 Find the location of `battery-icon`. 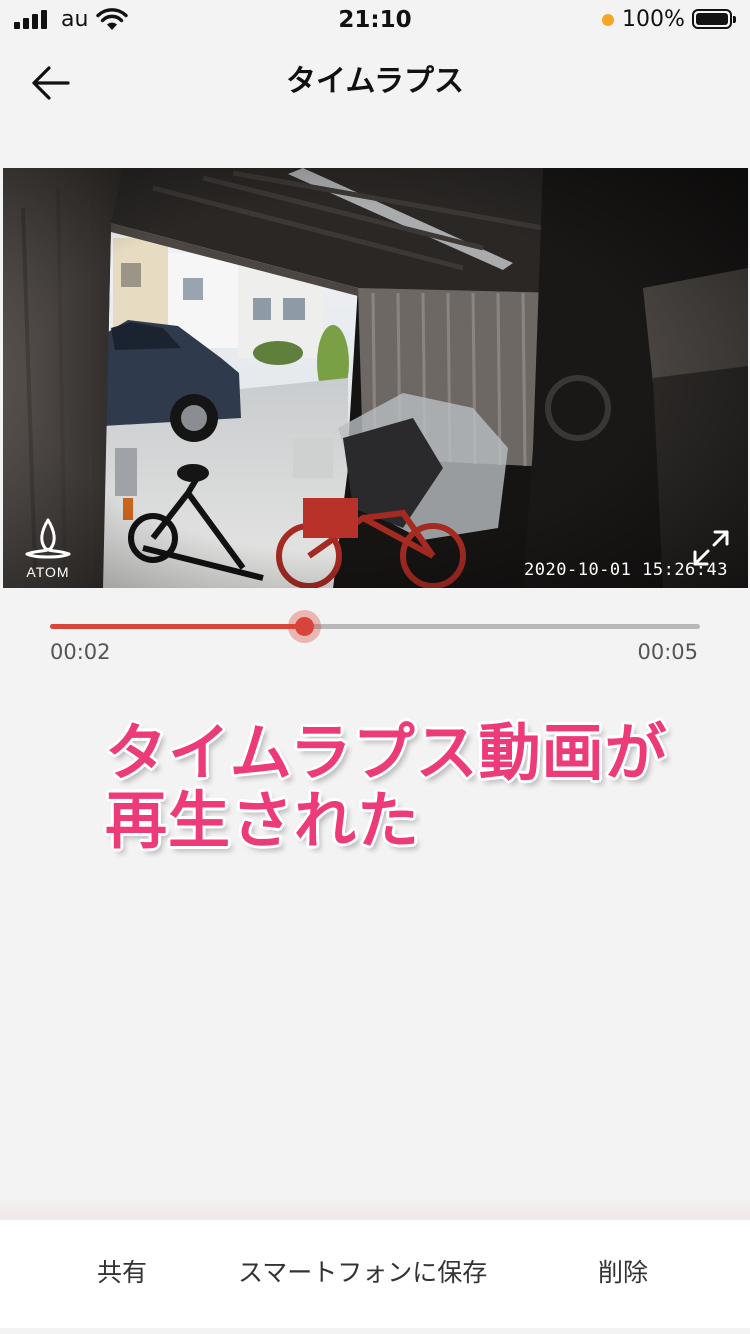

battery-icon is located at coordinates (714, 19).